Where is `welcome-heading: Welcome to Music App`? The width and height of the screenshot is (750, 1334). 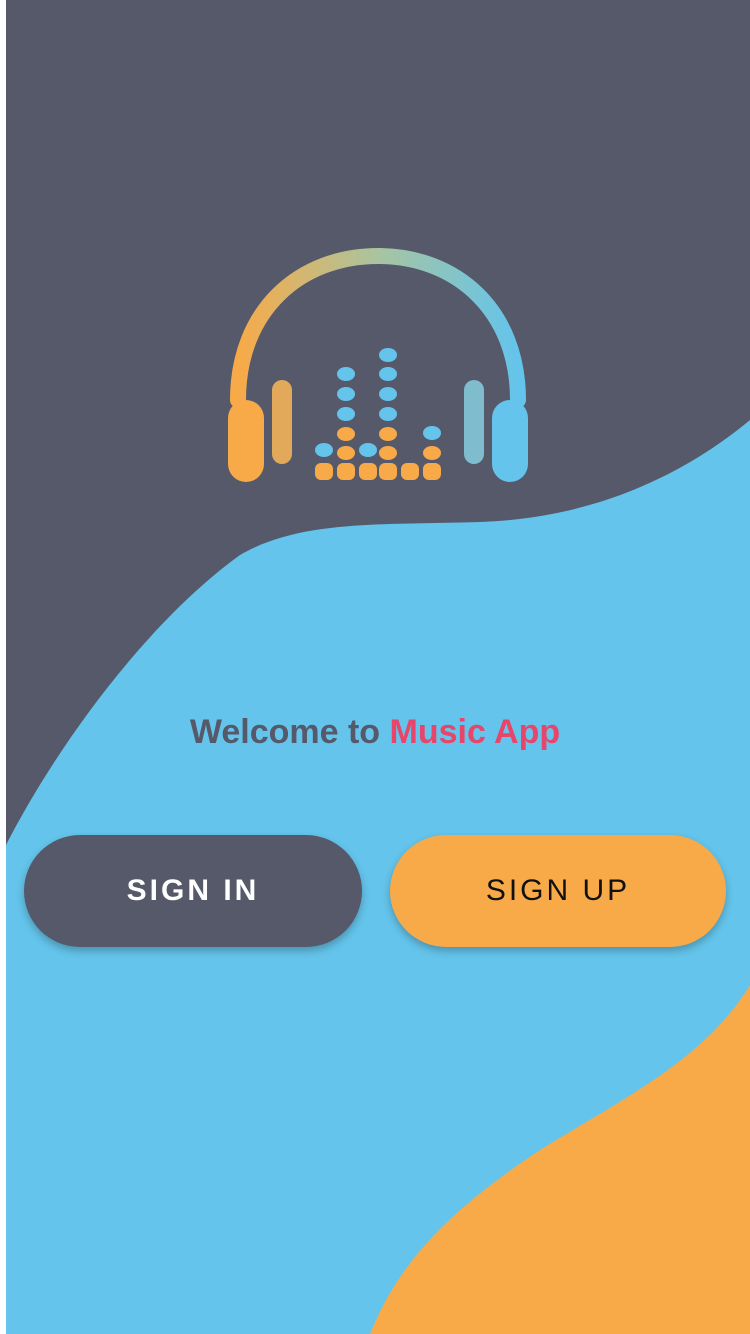
welcome-heading: Welcome to Music App is located at coordinates (375, 732).